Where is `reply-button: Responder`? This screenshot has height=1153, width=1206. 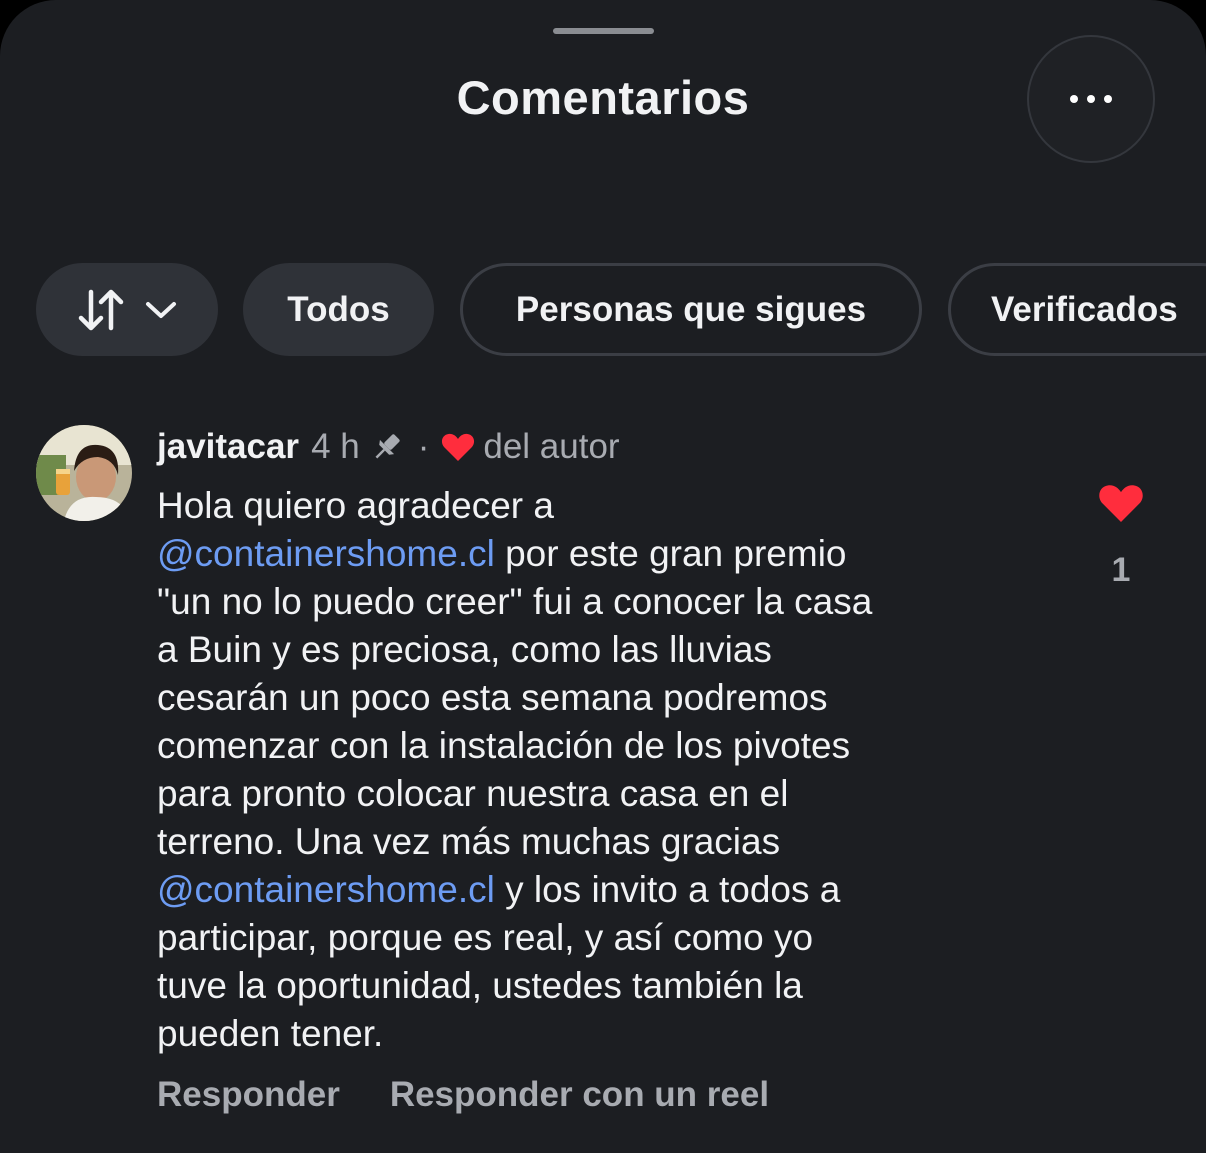 reply-button: Responder is located at coordinates (248, 1095).